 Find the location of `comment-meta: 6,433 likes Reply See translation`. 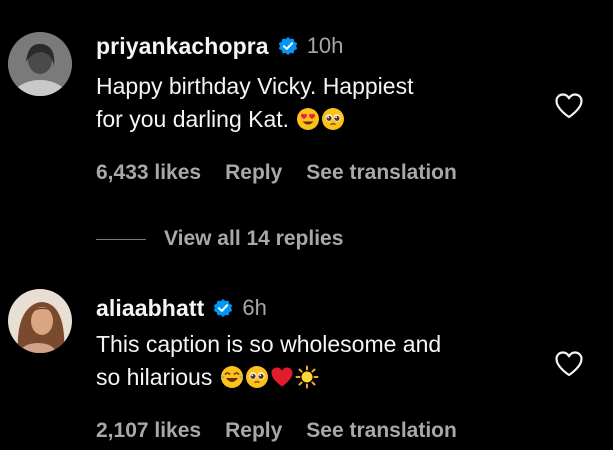

comment-meta: 6,433 likes Reply See translation is located at coordinates (288, 173).